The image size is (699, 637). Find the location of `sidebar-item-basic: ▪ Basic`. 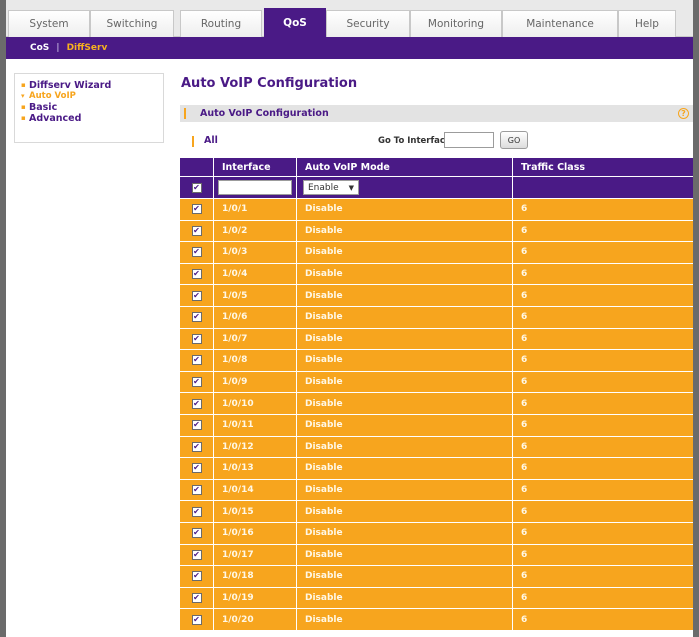

sidebar-item-basic: ▪ Basic is located at coordinates (89, 107).